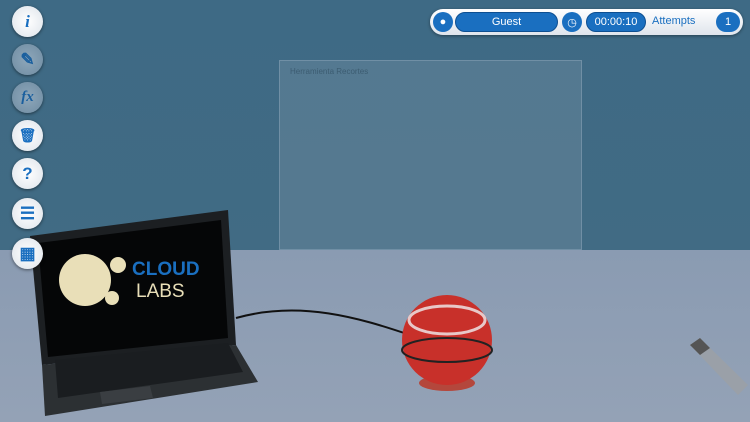 Image resolution: width=750 pixels, height=422 pixels. I want to click on user-name: Guest, so click(506, 22).